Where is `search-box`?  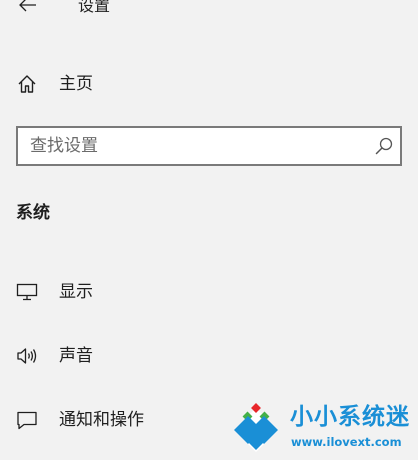 search-box is located at coordinates (209, 146).